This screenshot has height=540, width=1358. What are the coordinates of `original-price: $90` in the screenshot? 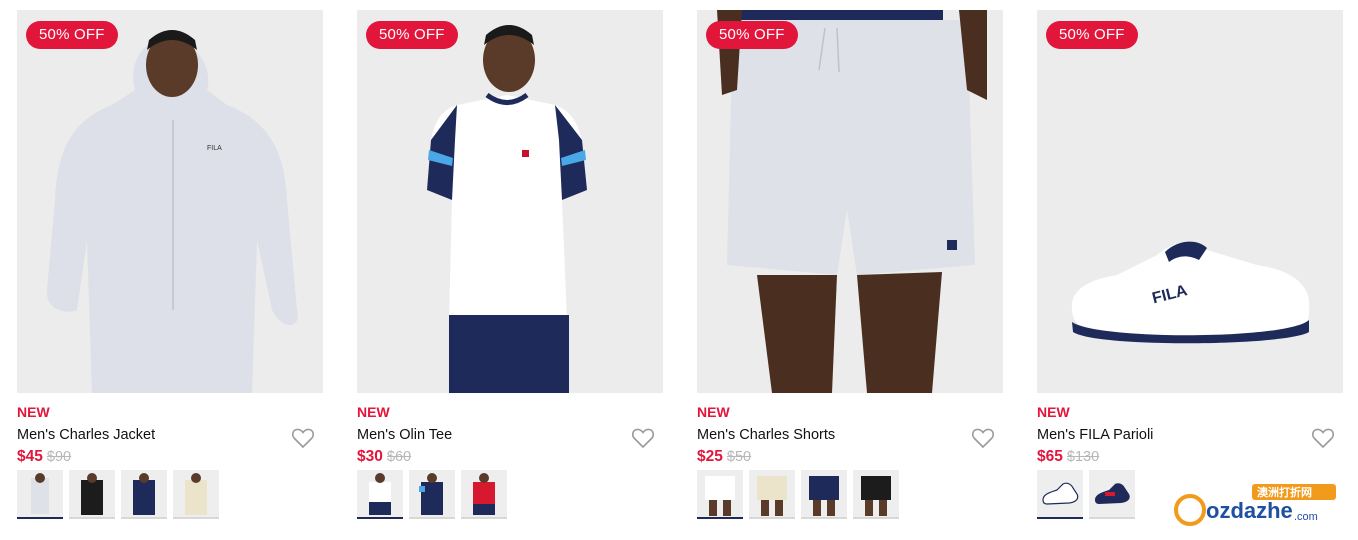 It's located at (59, 457).